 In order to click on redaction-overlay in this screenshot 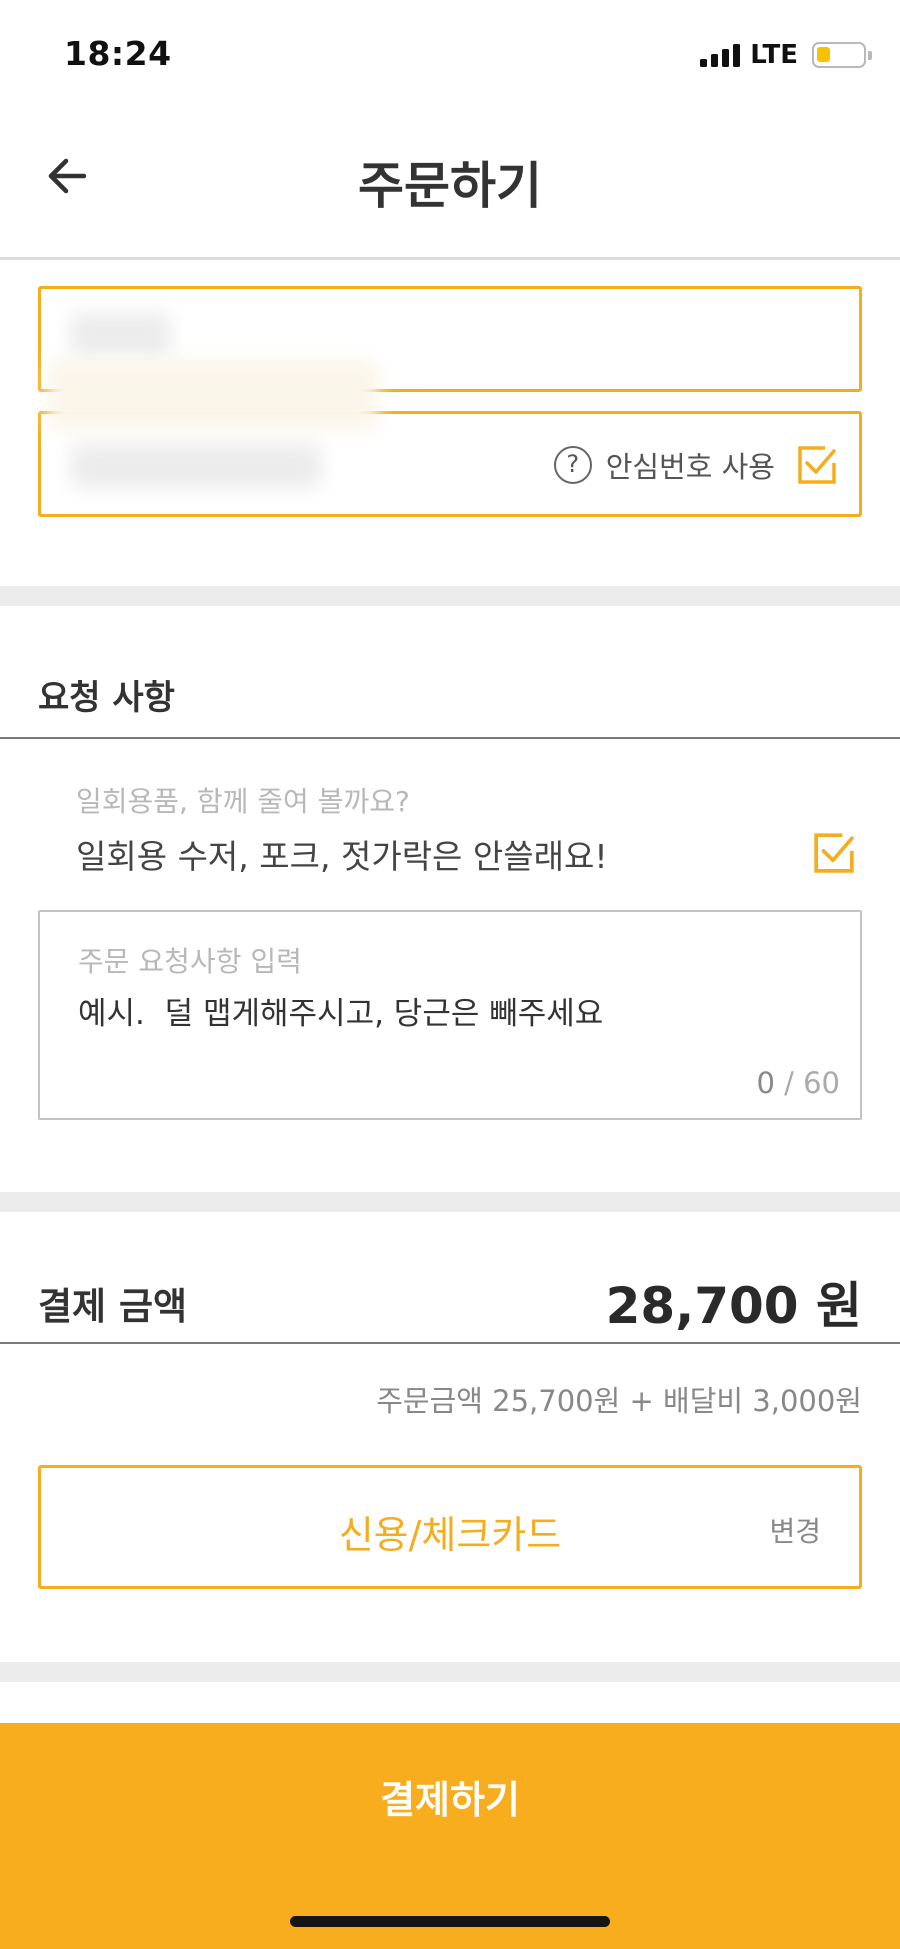, I will do `click(213, 395)`.